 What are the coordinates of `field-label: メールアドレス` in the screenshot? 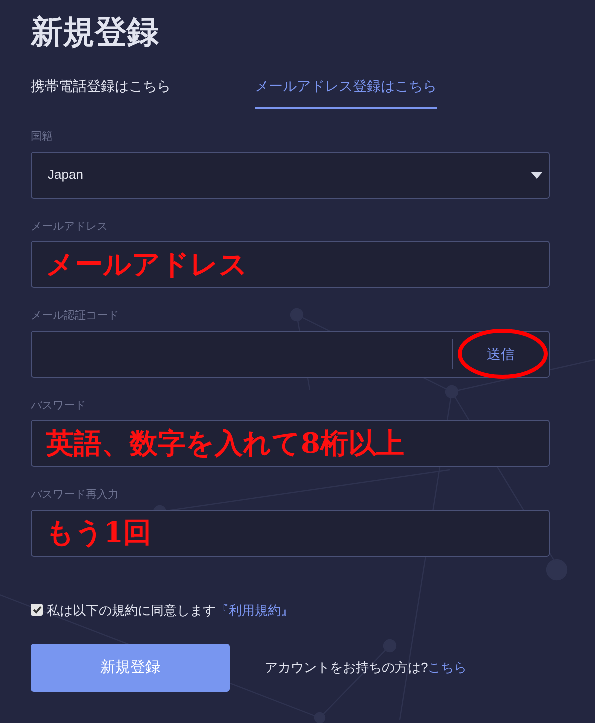 It's located at (70, 227).